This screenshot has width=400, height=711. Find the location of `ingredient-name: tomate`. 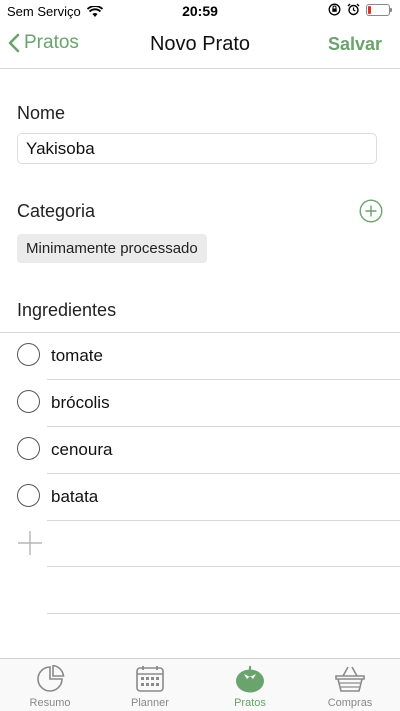

ingredient-name: tomate is located at coordinates (77, 355).